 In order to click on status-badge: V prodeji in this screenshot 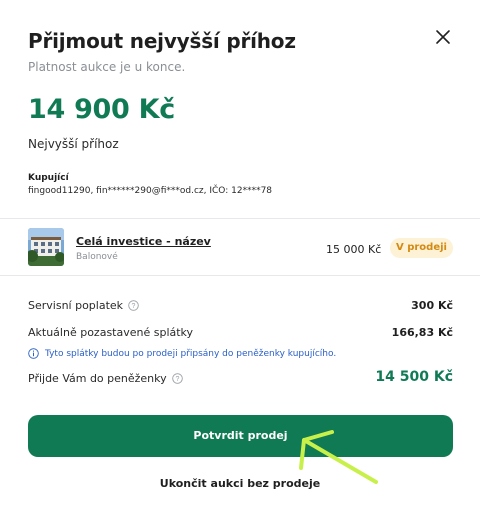, I will do `click(421, 248)`.